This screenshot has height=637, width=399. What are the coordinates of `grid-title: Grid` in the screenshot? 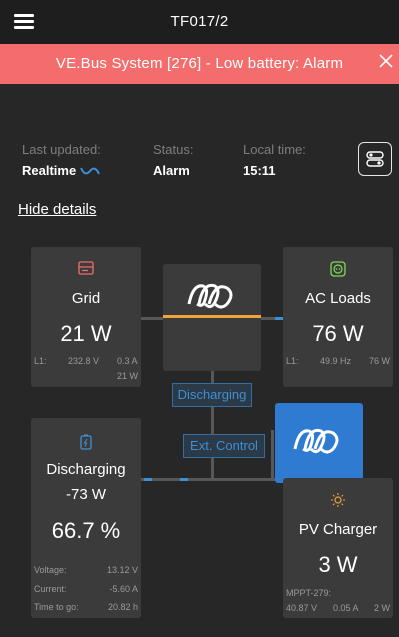 It's located at (86, 298).